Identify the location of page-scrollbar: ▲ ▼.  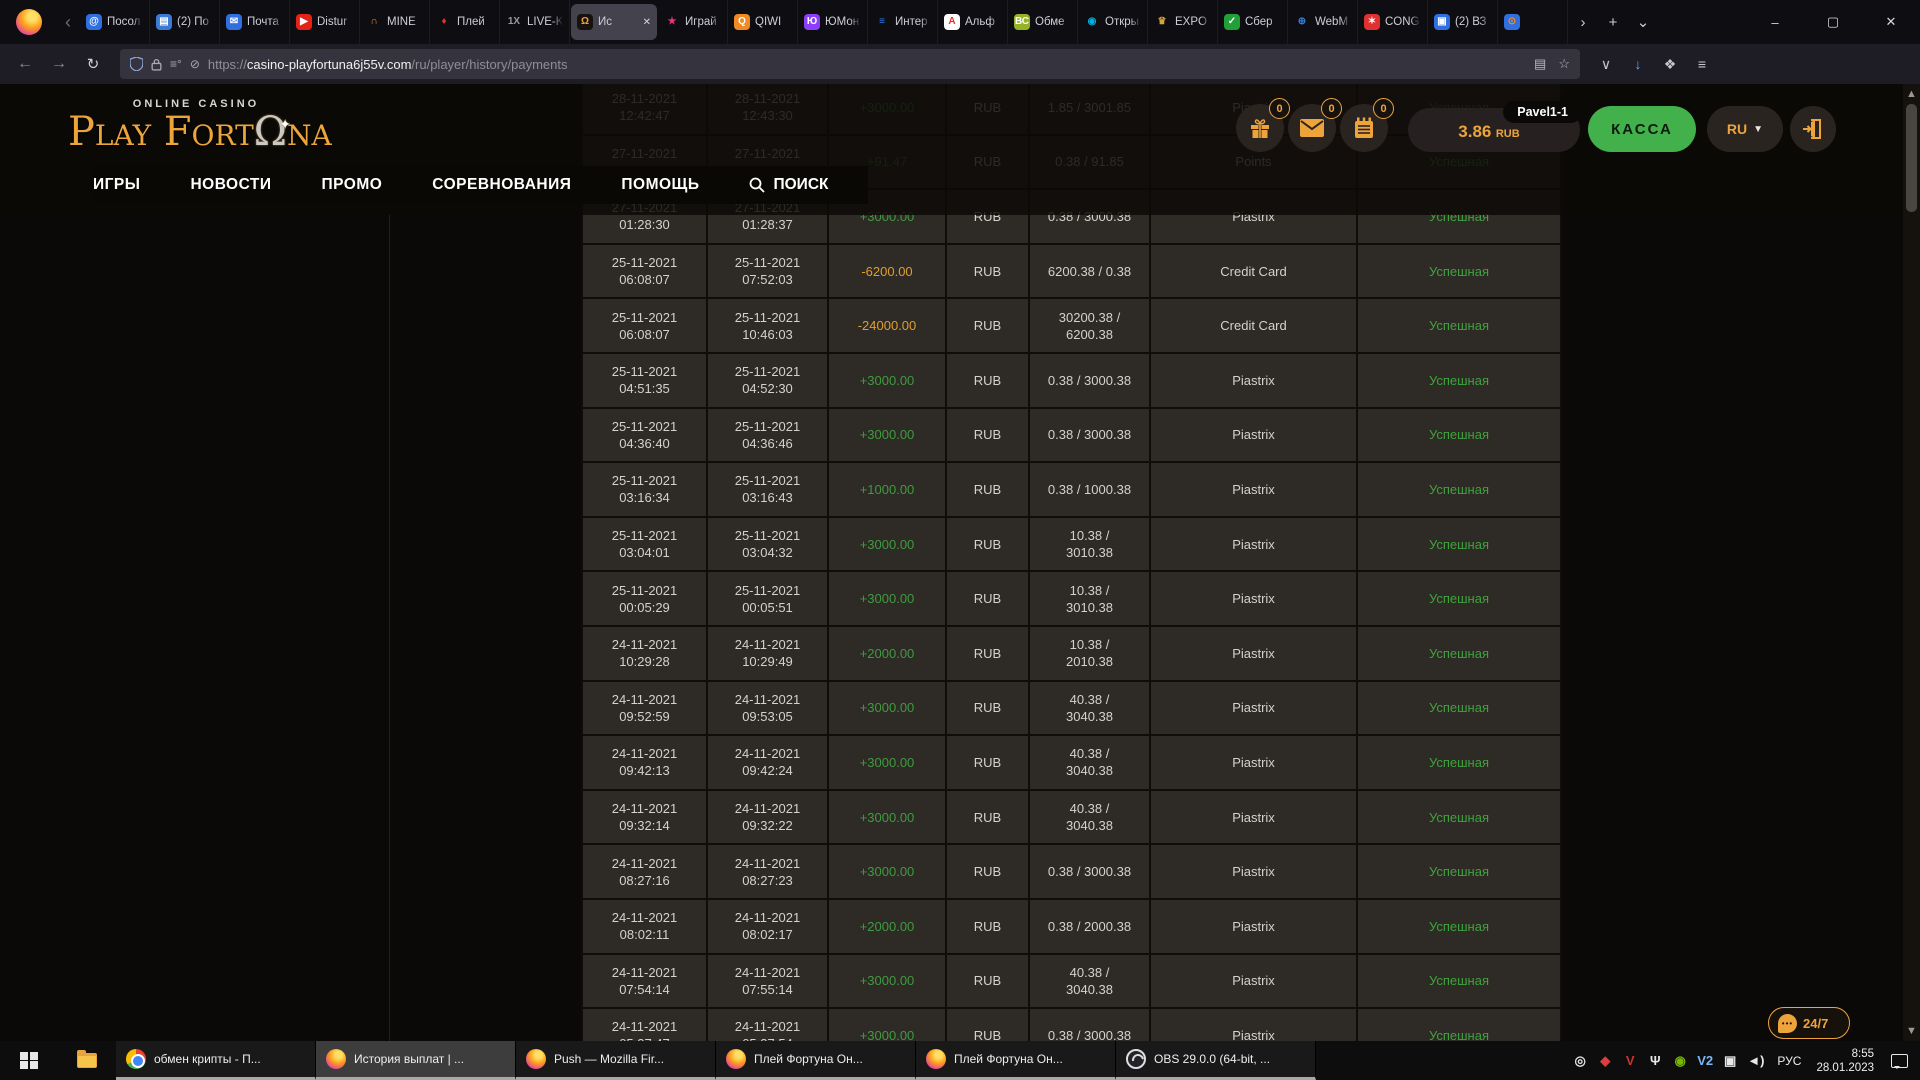
(1911, 562).